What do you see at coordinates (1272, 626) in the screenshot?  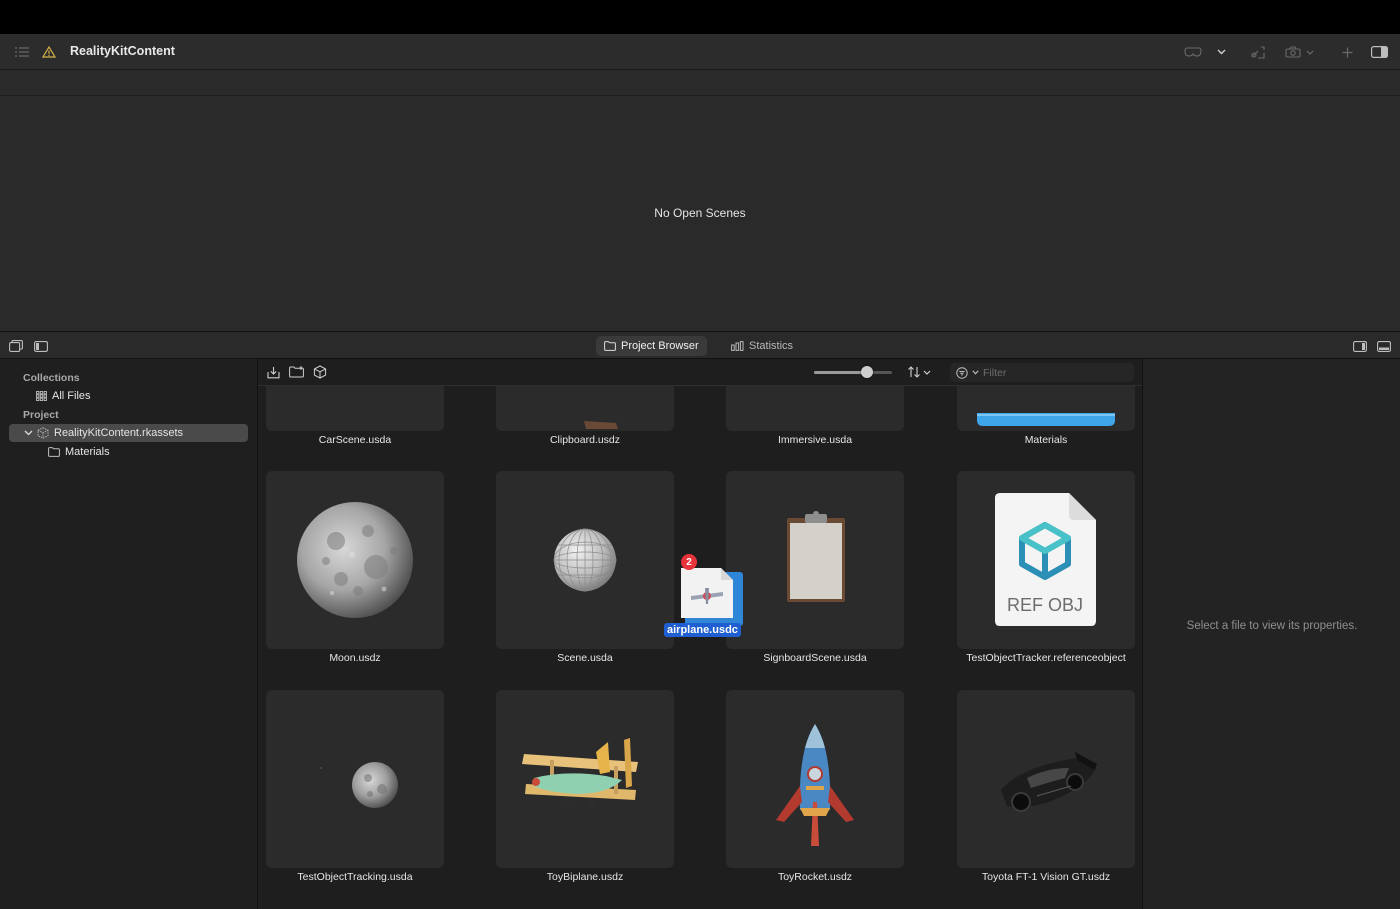 I see `inspector-hint: Select a file to view its properties.` at bounding box center [1272, 626].